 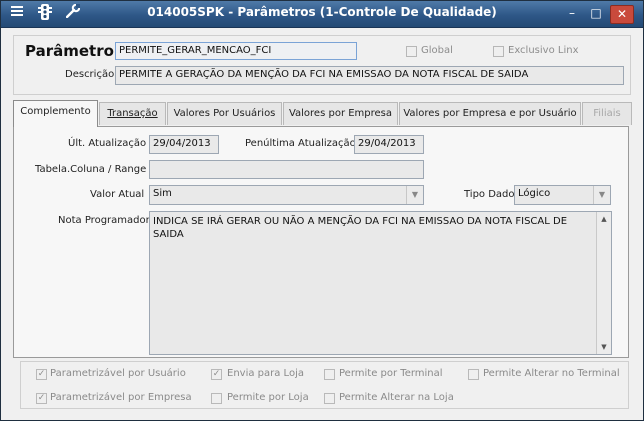 I want to click on global-checkbox, so click(x=411, y=51).